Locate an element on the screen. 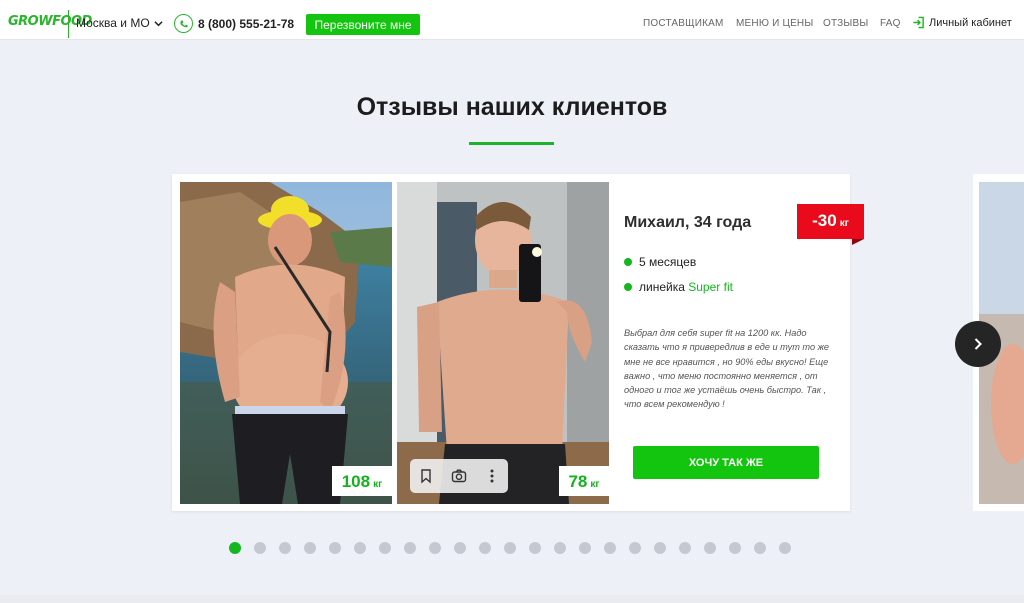  bookmark-button is located at coordinates (426, 476).